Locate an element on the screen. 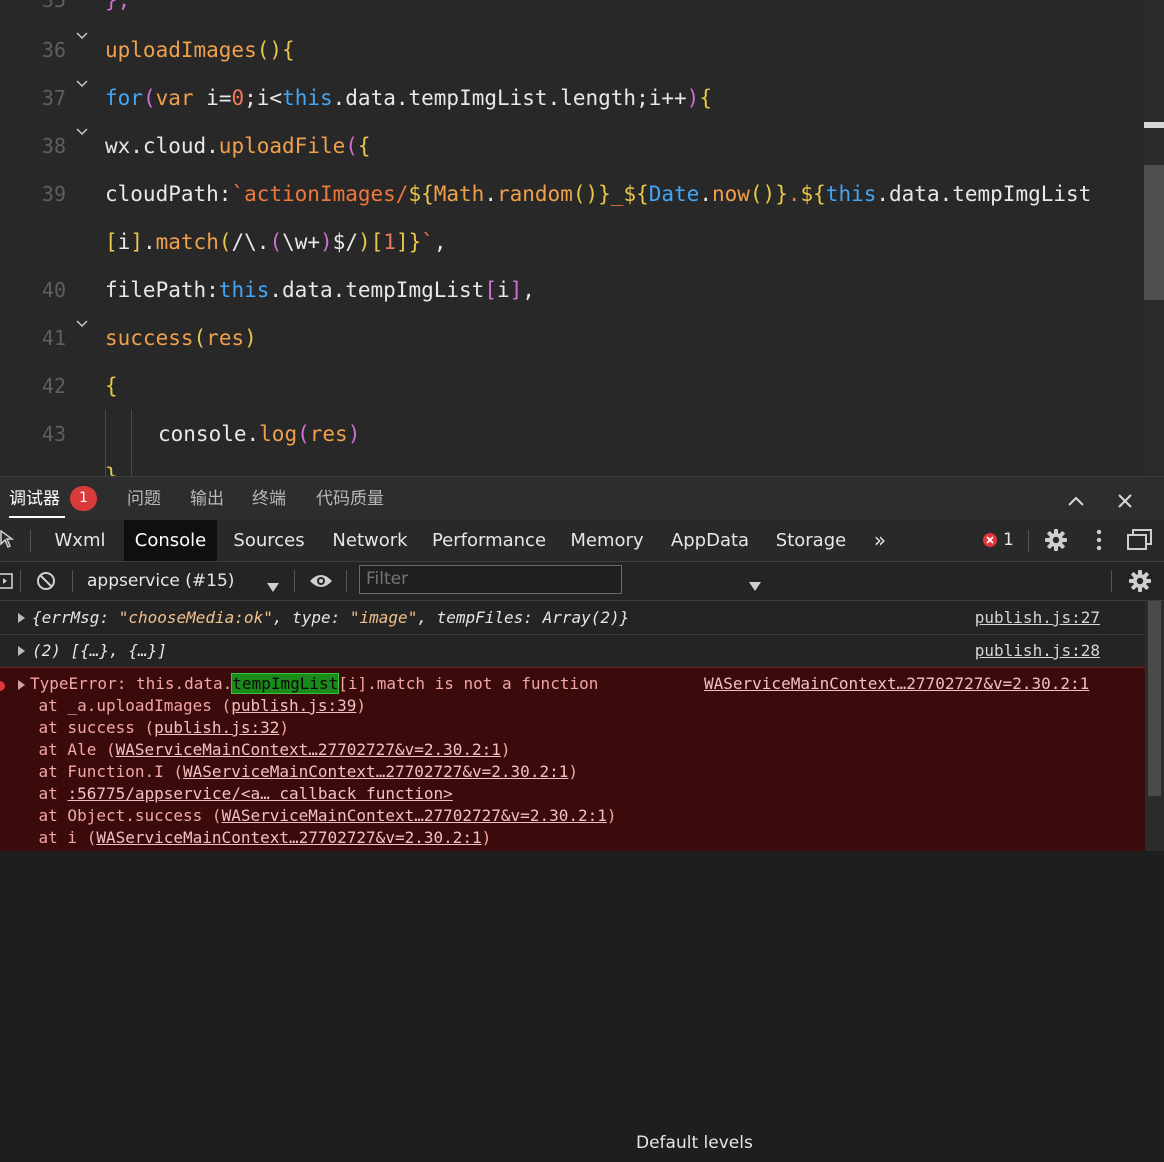 The height and width of the screenshot is (1162, 1164). default-levels-label: Default levels is located at coordinates (694, 1143).